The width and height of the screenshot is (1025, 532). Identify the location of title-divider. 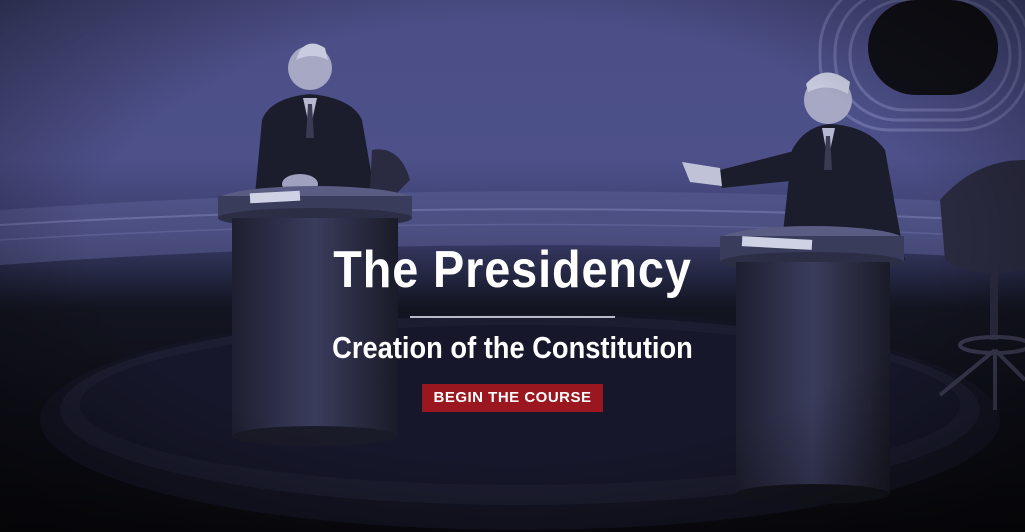
(512, 317).